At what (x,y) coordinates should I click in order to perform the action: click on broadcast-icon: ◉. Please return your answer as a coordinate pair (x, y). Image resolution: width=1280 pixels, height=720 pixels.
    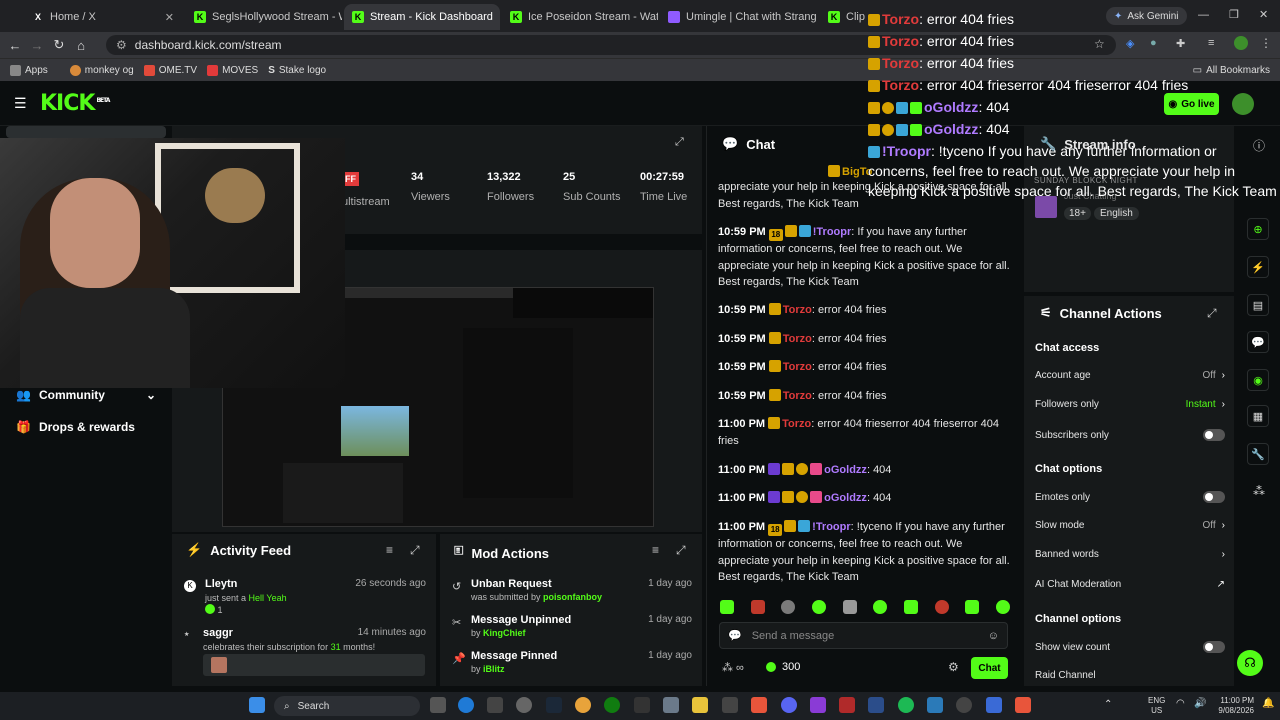
    Looking at the image, I should click on (1258, 380).